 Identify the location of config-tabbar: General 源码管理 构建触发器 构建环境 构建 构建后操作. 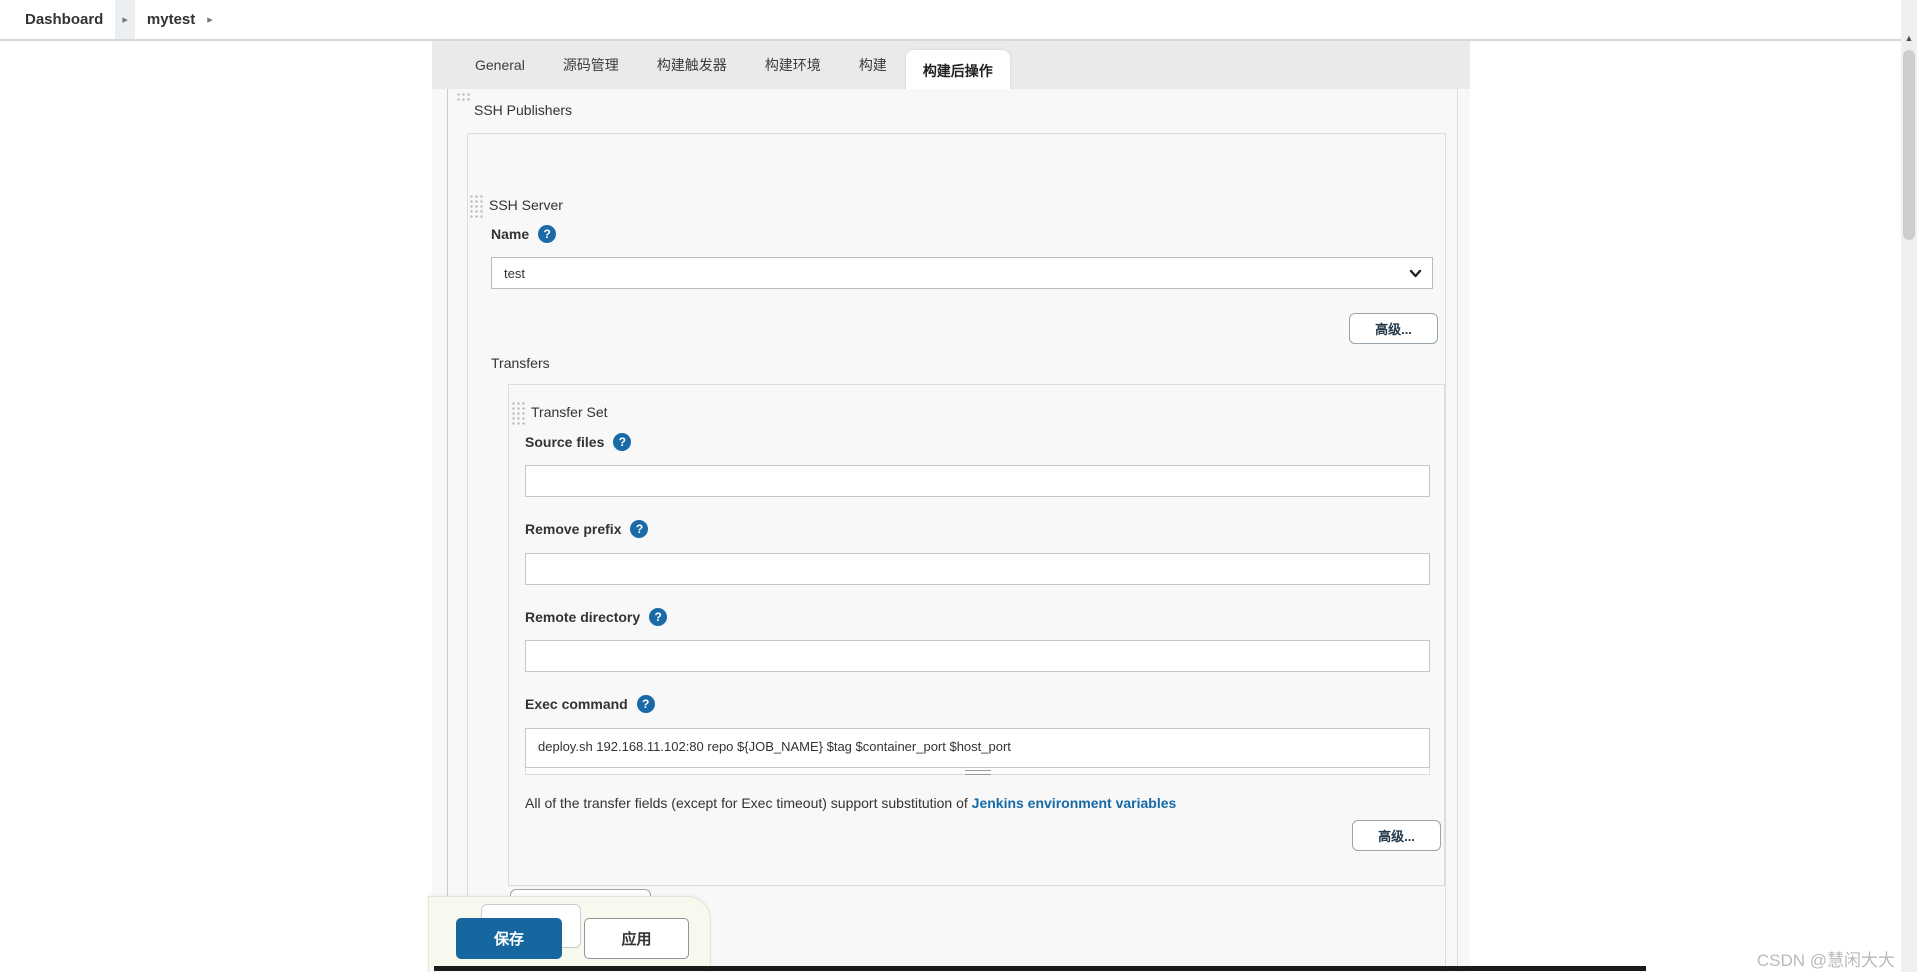
(951, 66).